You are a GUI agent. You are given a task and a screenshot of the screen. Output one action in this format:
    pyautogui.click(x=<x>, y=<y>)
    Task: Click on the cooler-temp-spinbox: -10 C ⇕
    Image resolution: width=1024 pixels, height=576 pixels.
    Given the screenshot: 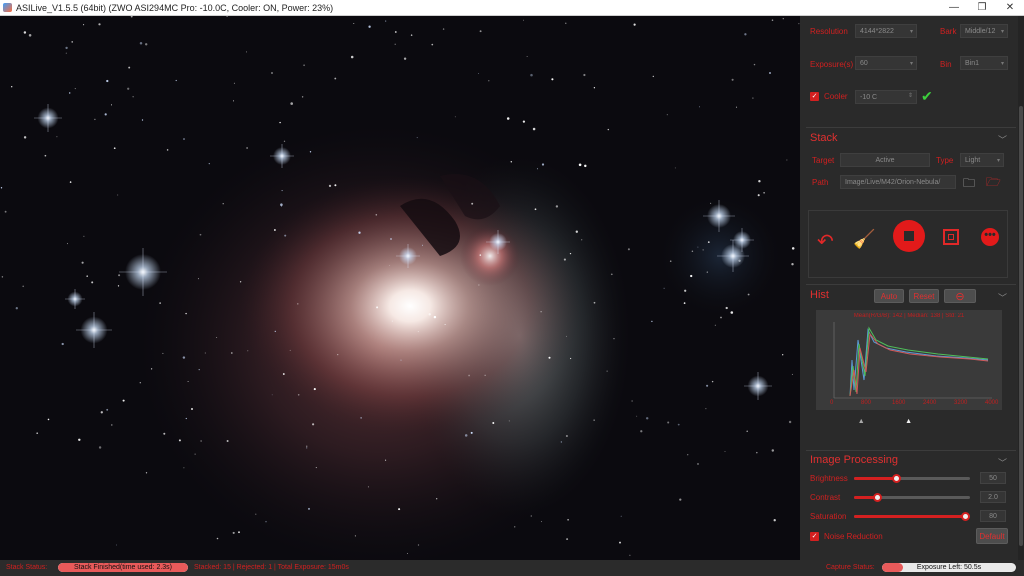 What is the action you would take?
    pyautogui.click(x=886, y=97)
    